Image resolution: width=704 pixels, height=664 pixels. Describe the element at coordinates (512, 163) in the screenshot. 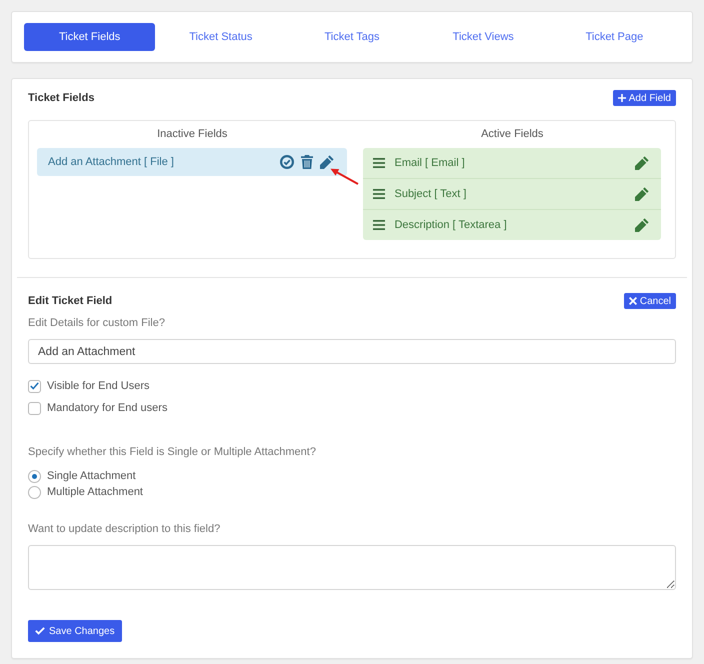

I see `active-field-item: Email [ Email ]` at that location.